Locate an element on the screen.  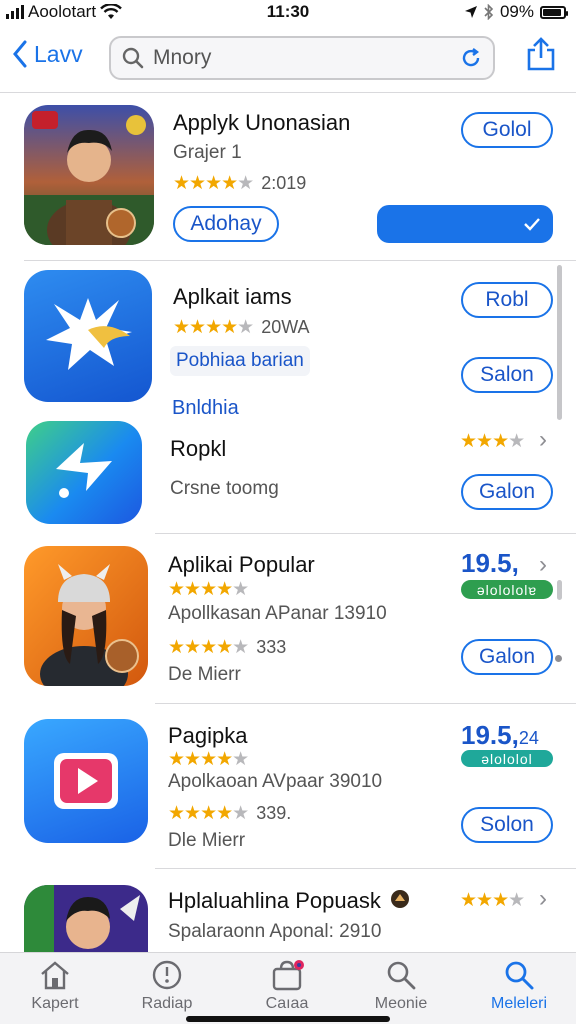
rating-count: 339. is located at coordinates (274, 813).